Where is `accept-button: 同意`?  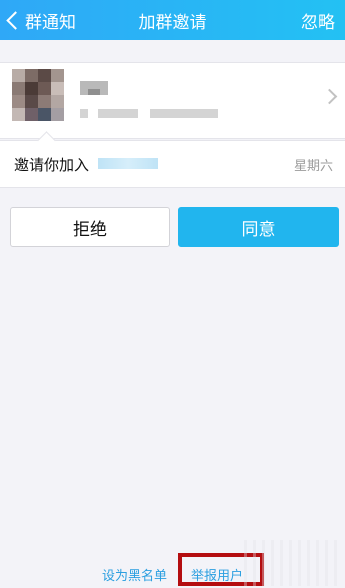
accept-button: 同意 is located at coordinates (258, 227).